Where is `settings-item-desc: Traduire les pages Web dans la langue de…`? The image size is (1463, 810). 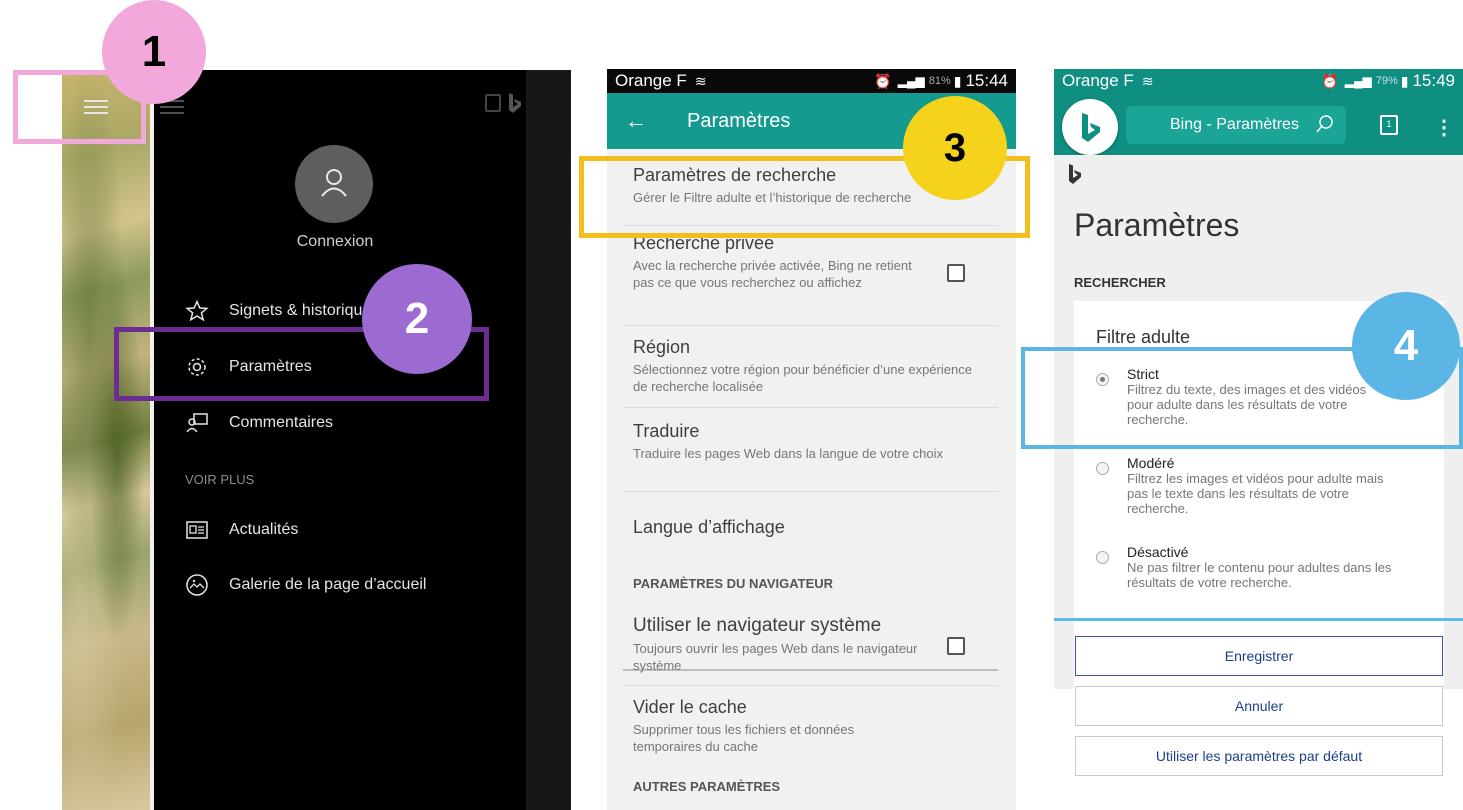
settings-item-desc: Traduire les pages Web dans la langue de… is located at coordinates (788, 453).